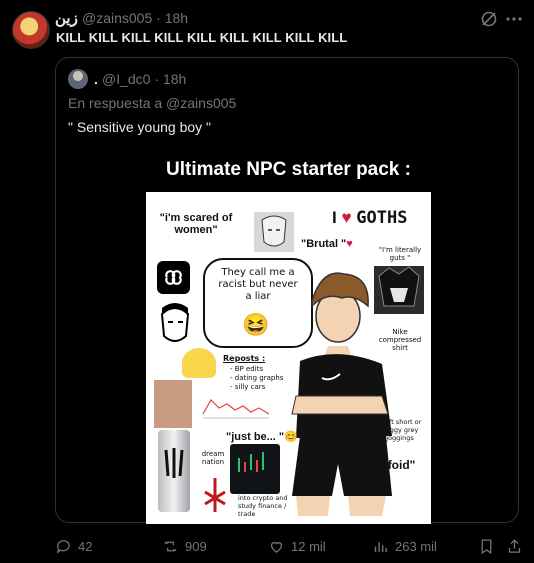 The width and height of the screenshot is (534, 563). I want to click on bookmark-button, so click(486, 546).